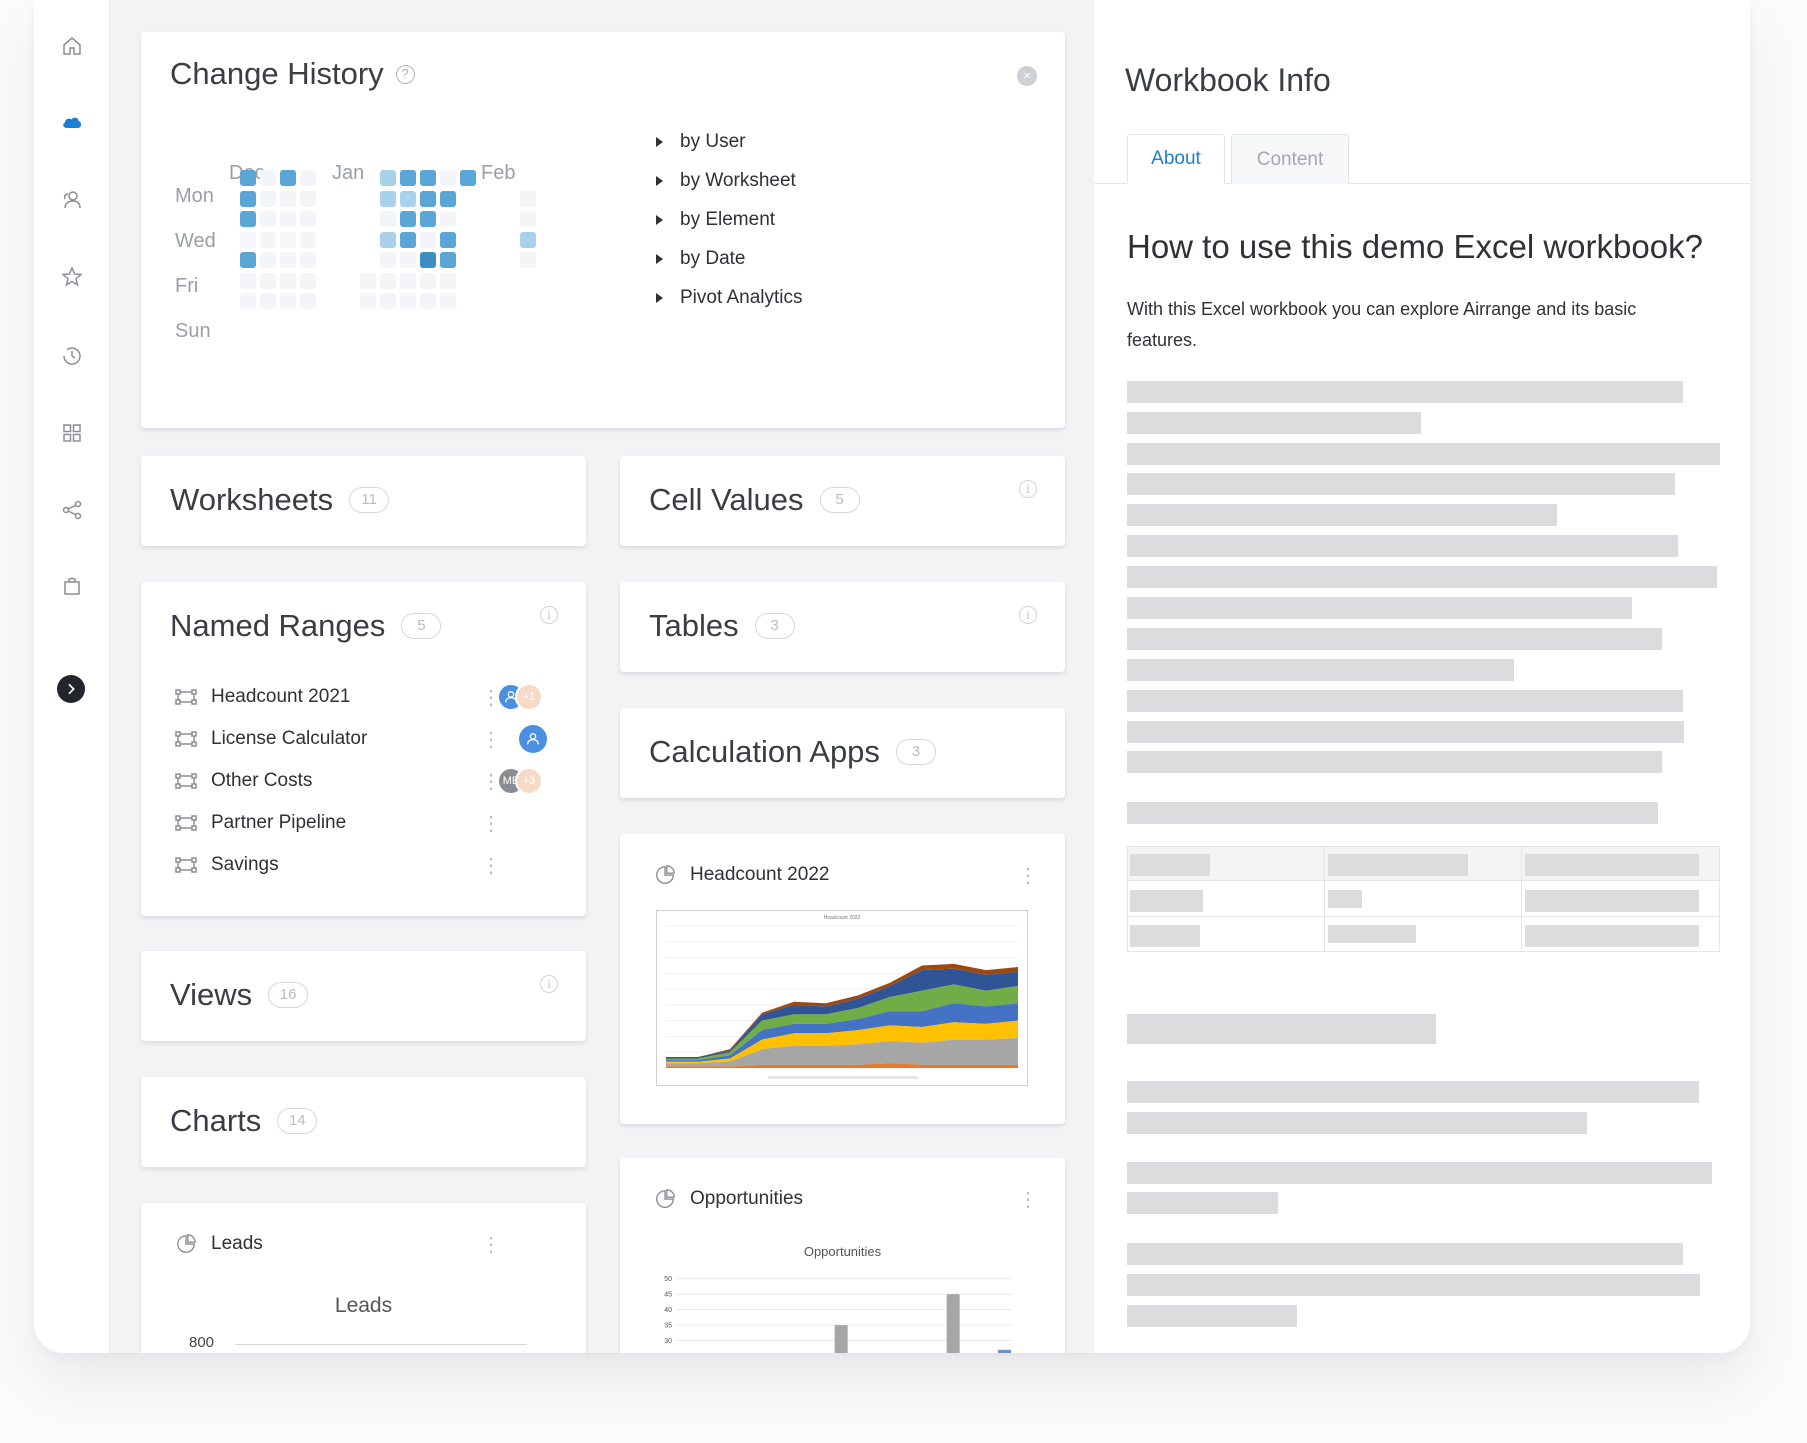 This screenshot has width=1807, height=1443. I want to click on tree-item-by-element: by Element, so click(715, 220).